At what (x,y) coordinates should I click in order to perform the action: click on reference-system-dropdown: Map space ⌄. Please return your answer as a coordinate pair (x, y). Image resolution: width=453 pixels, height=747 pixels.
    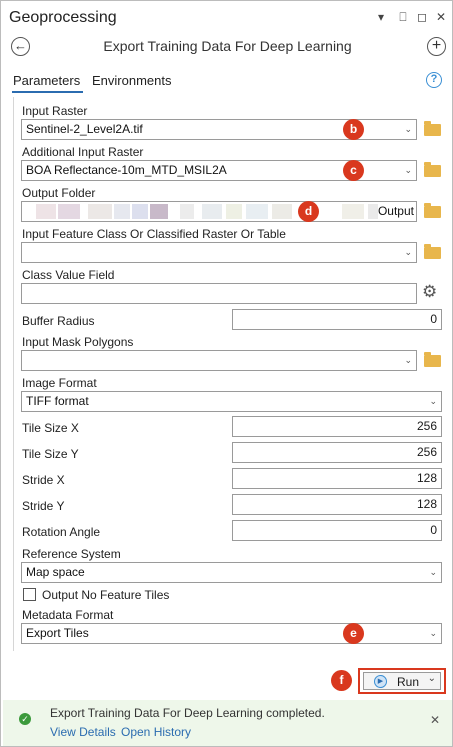
    Looking at the image, I should click on (231, 572).